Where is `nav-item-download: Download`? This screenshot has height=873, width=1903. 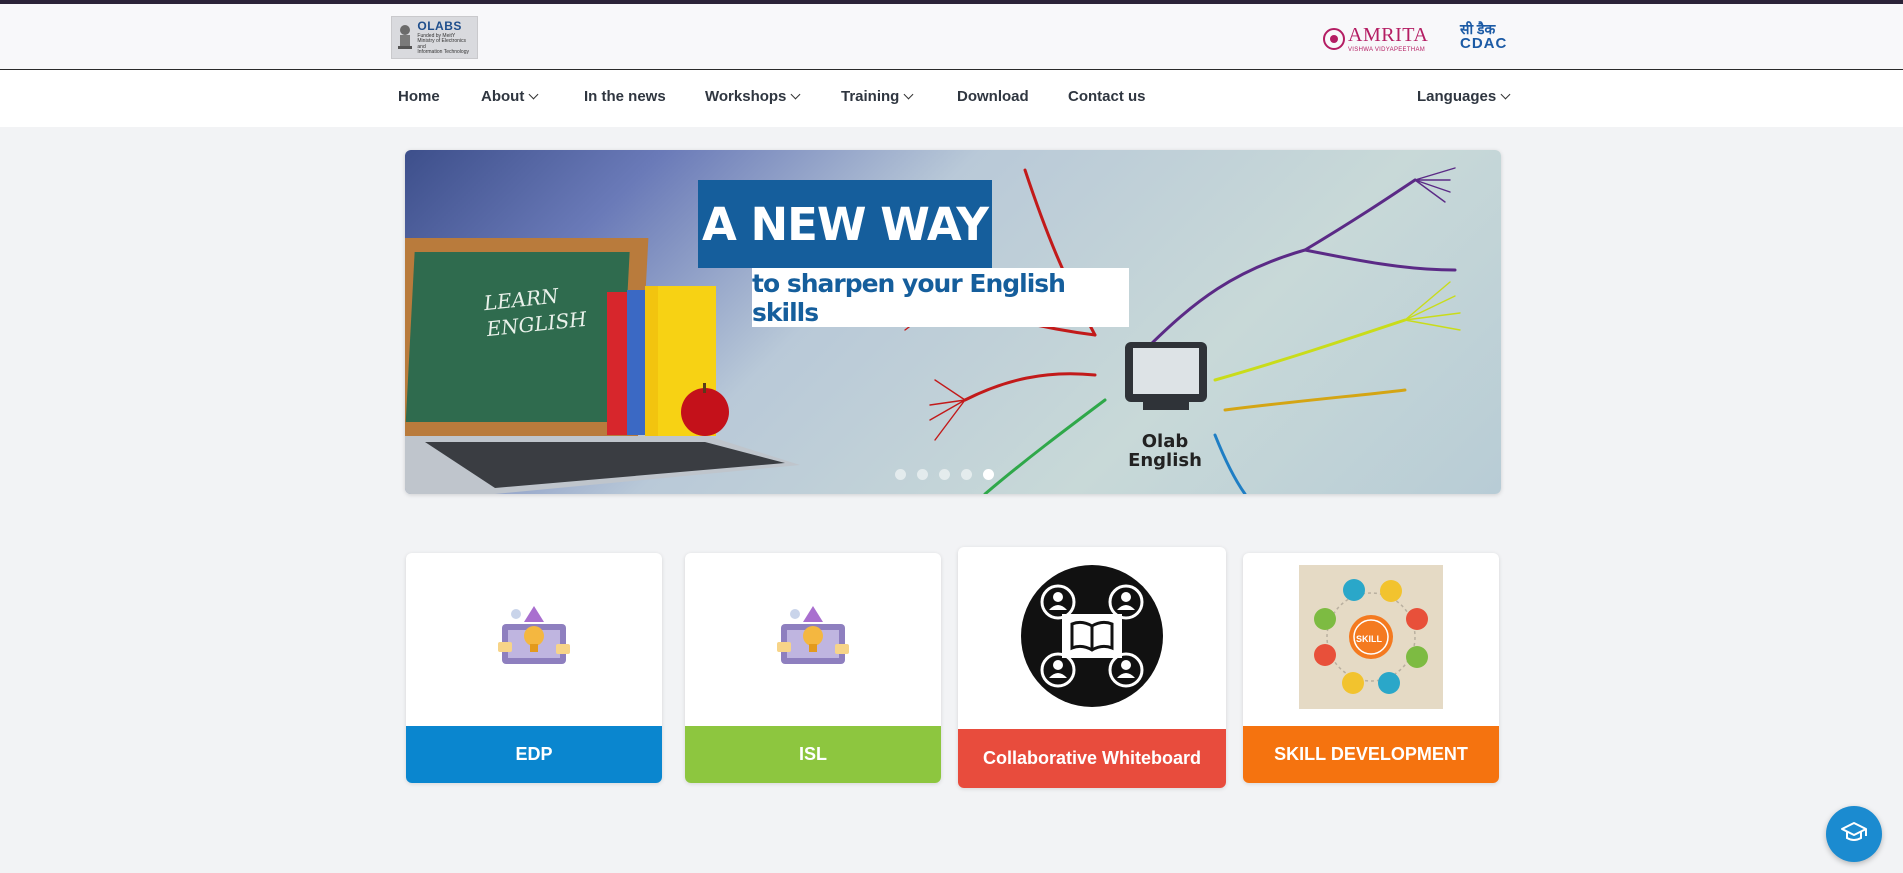 nav-item-download: Download is located at coordinates (993, 96).